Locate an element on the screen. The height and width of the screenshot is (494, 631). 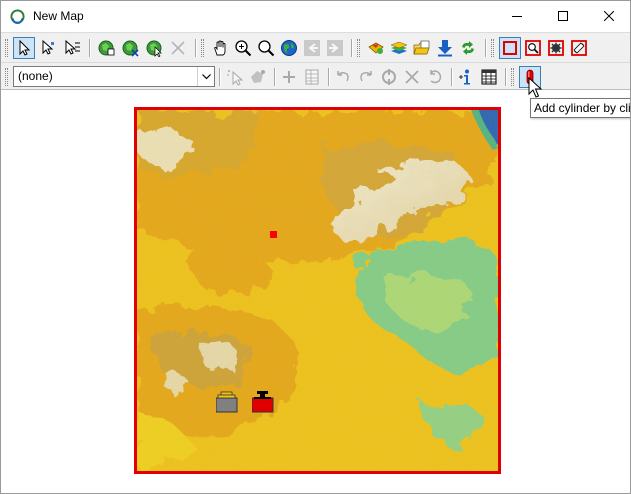
download-arrow-icon is located at coordinates (445, 48).